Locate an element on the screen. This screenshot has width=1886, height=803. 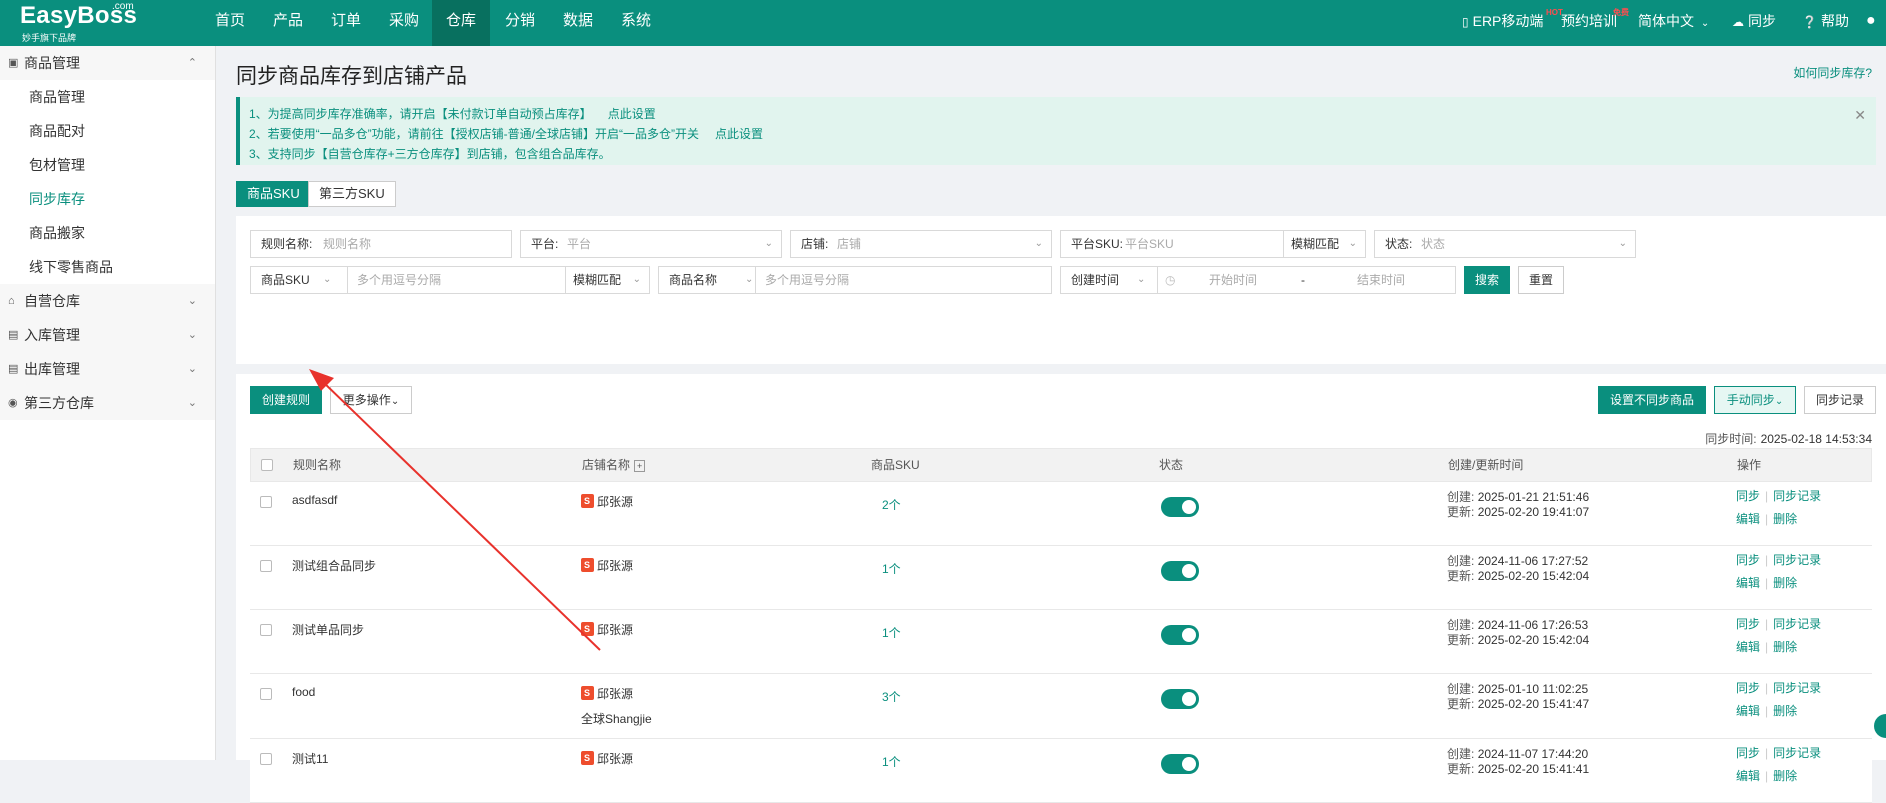
sidebar-item-sync-inventory: 同步库存 is located at coordinates (107, 199).